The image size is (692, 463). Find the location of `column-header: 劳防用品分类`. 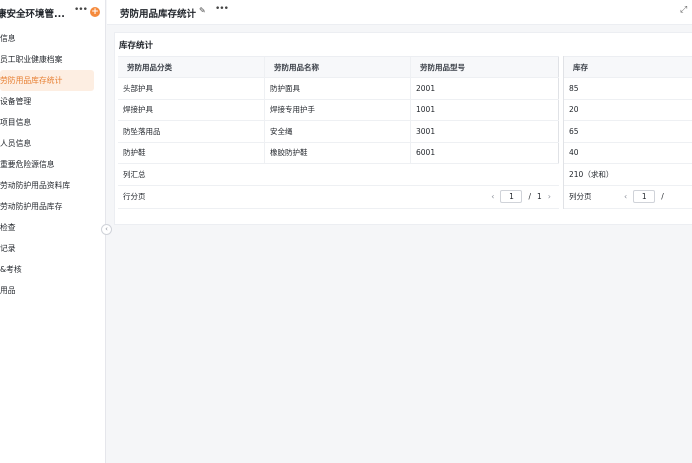

column-header: 劳防用品分类 is located at coordinates (191, 67).